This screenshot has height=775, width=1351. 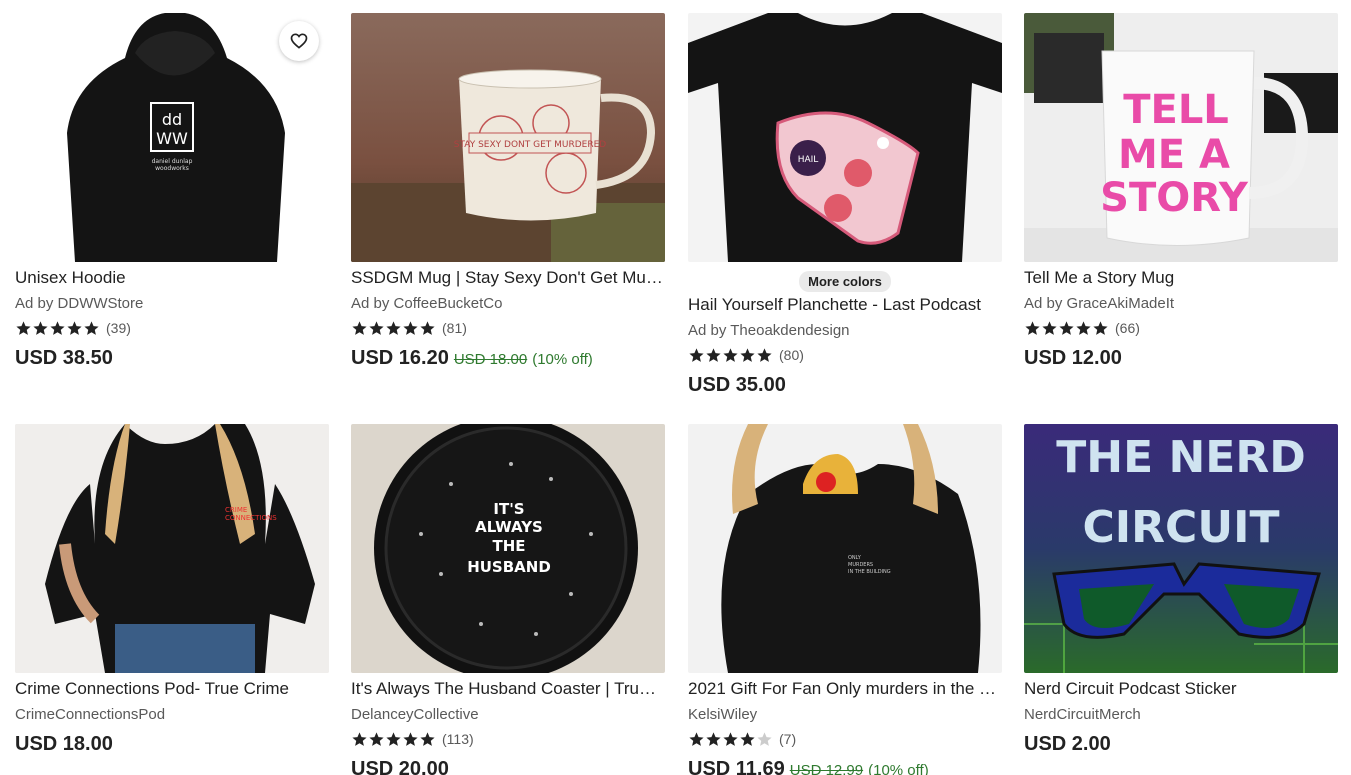 I want to click on listing-image: dd WW daniel dunlap woodworks, so click(x=172, y=137).